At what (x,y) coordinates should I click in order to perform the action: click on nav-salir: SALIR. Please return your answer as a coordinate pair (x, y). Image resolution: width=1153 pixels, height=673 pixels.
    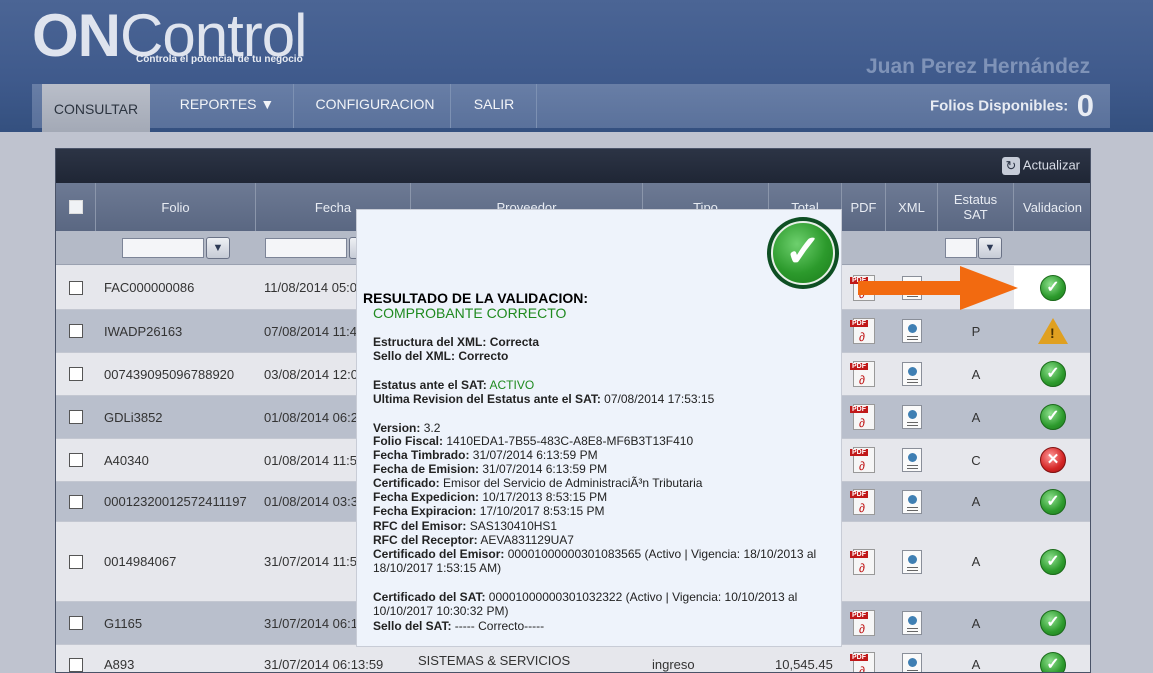
    Looking at the image, I should click on (494, 106).